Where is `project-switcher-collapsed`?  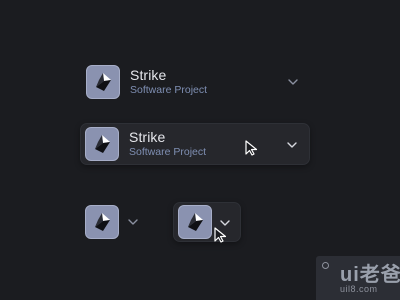 project-switcher-collapsed is located at coordinates (115, 222).